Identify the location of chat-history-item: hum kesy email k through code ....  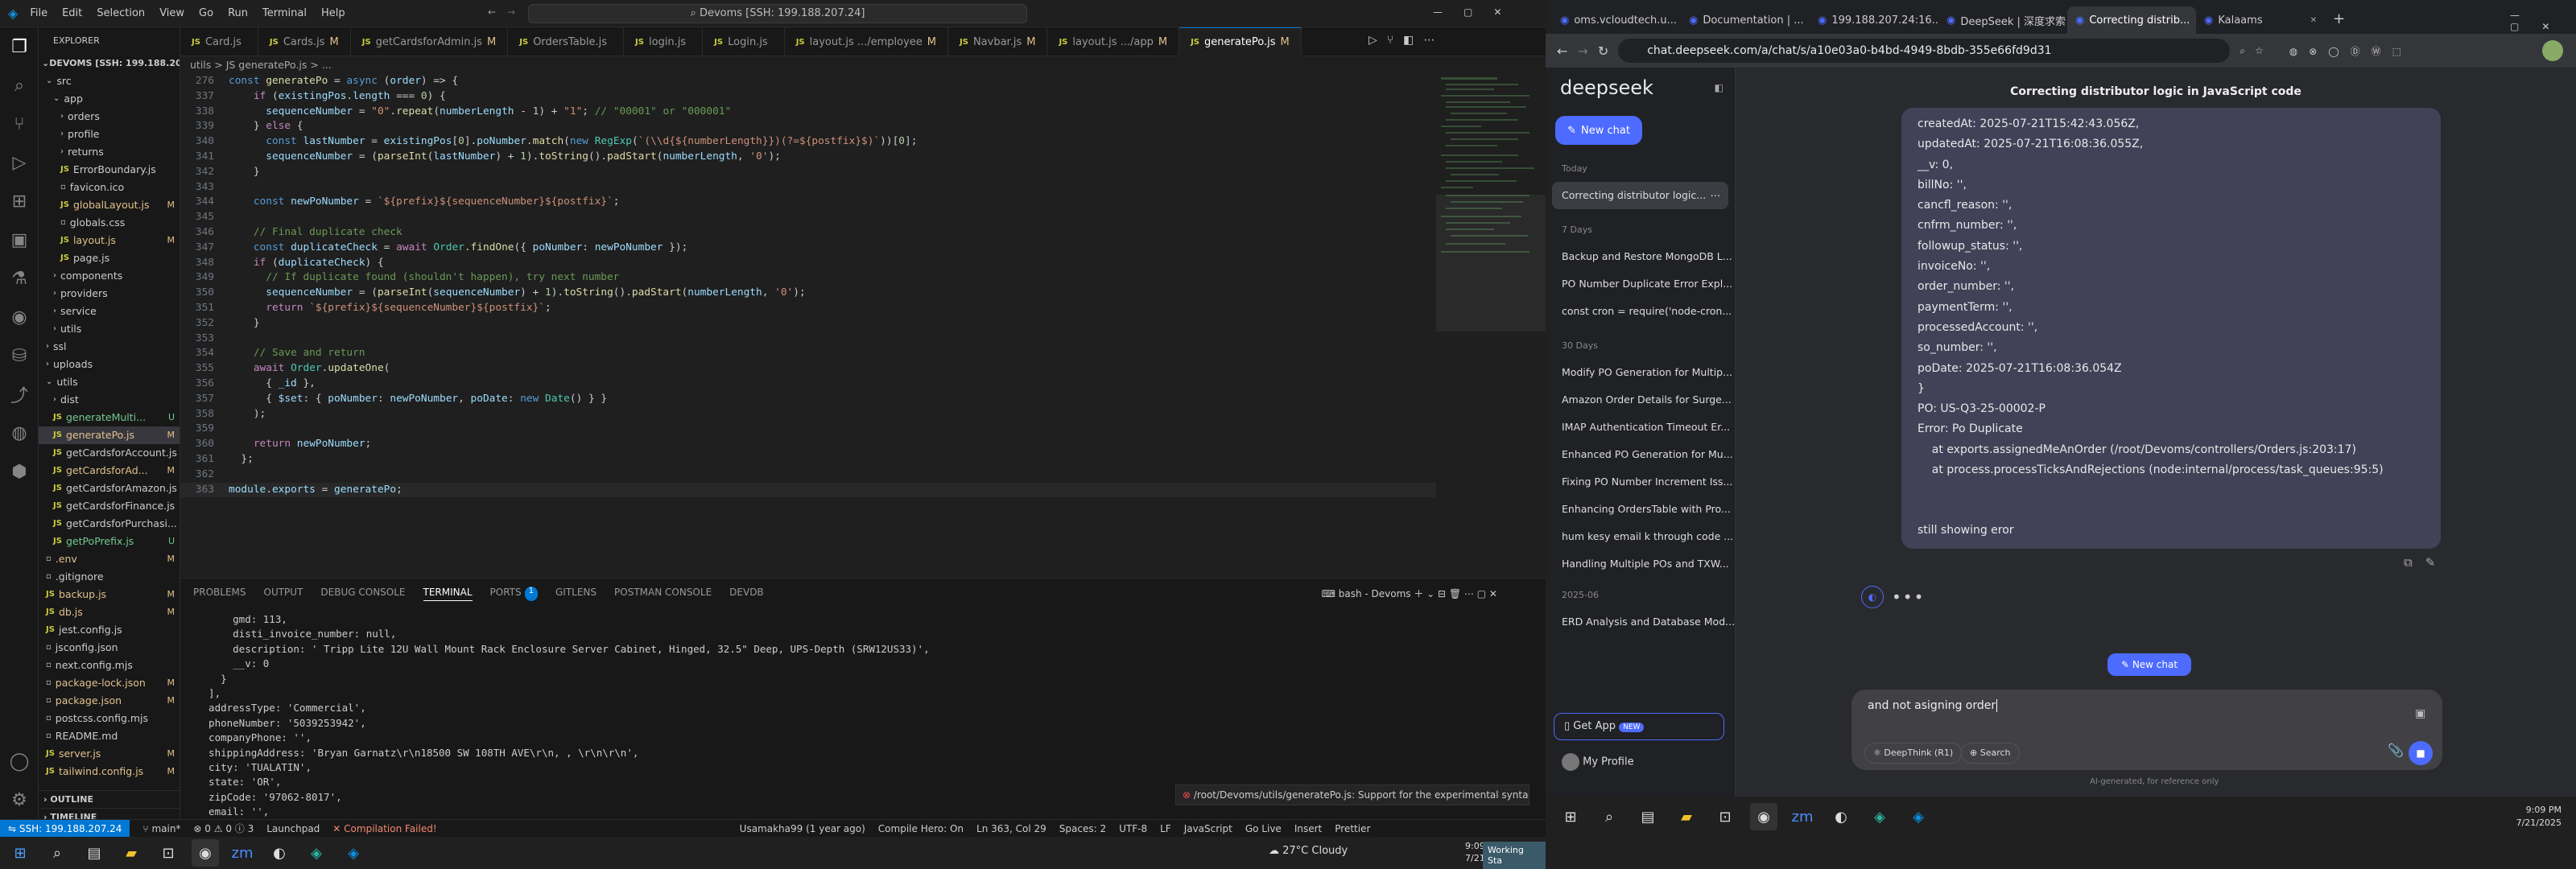
(1640, 536).